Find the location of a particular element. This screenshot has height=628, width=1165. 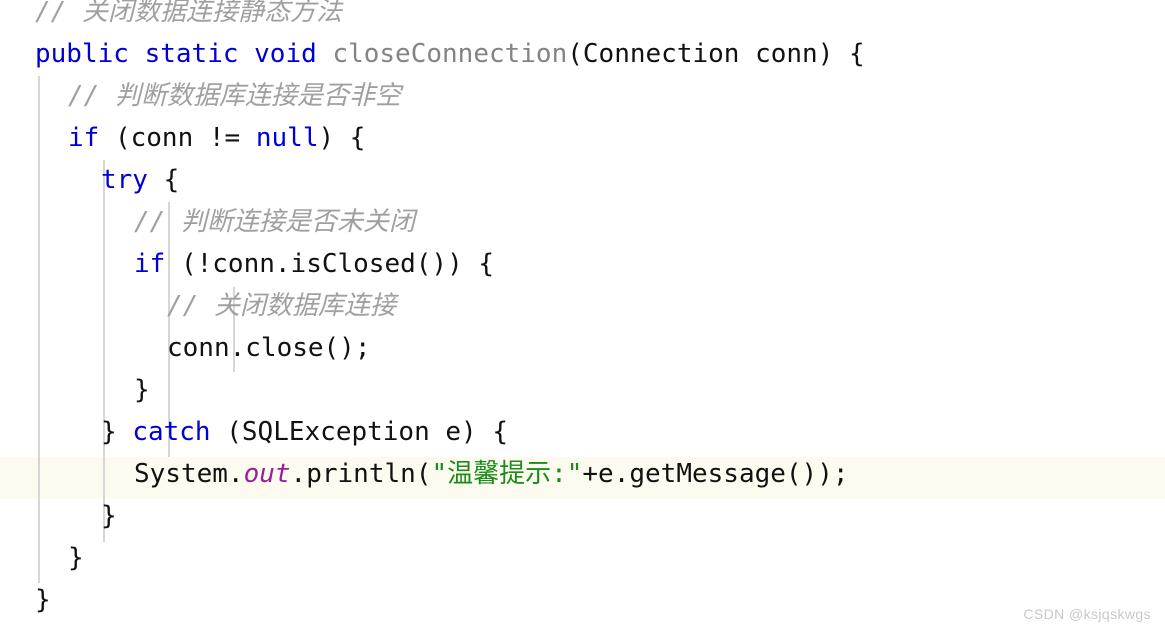

token-kw: catch is located at coordinates (171, 432).